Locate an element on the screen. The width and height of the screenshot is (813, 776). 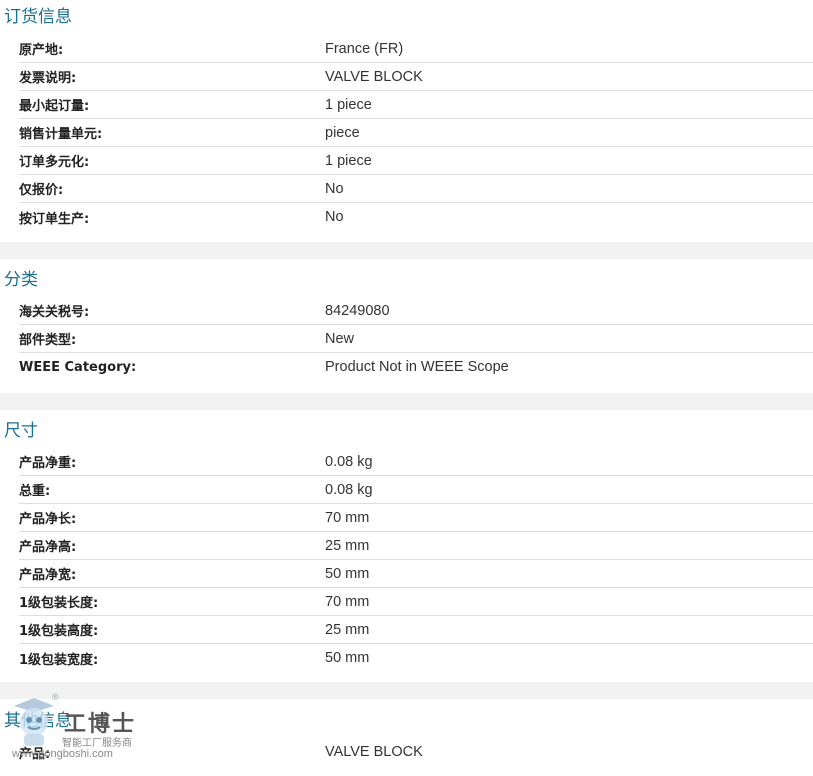
spec-row: 原产地: France (FR) is located at coordinates (416, 49).